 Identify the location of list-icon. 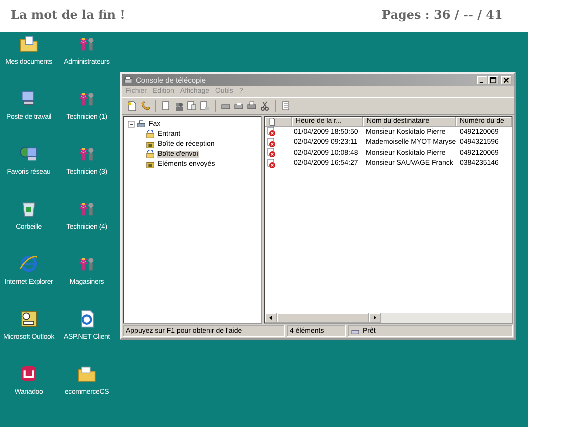
(286, 106).